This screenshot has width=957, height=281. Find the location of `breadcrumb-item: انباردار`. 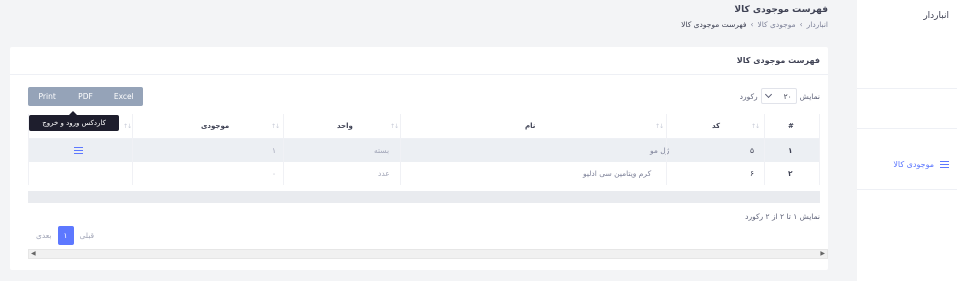

breadcrumb-item: انباردار is located at coordinates (817, 24).